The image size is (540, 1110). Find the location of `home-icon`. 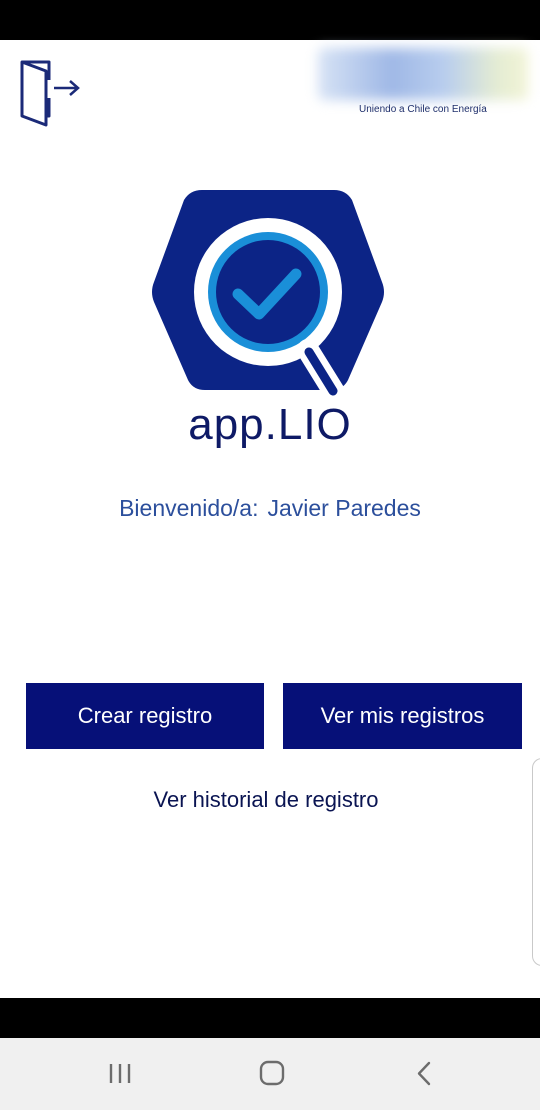

home-icon is located at coordinates (272, 1073).